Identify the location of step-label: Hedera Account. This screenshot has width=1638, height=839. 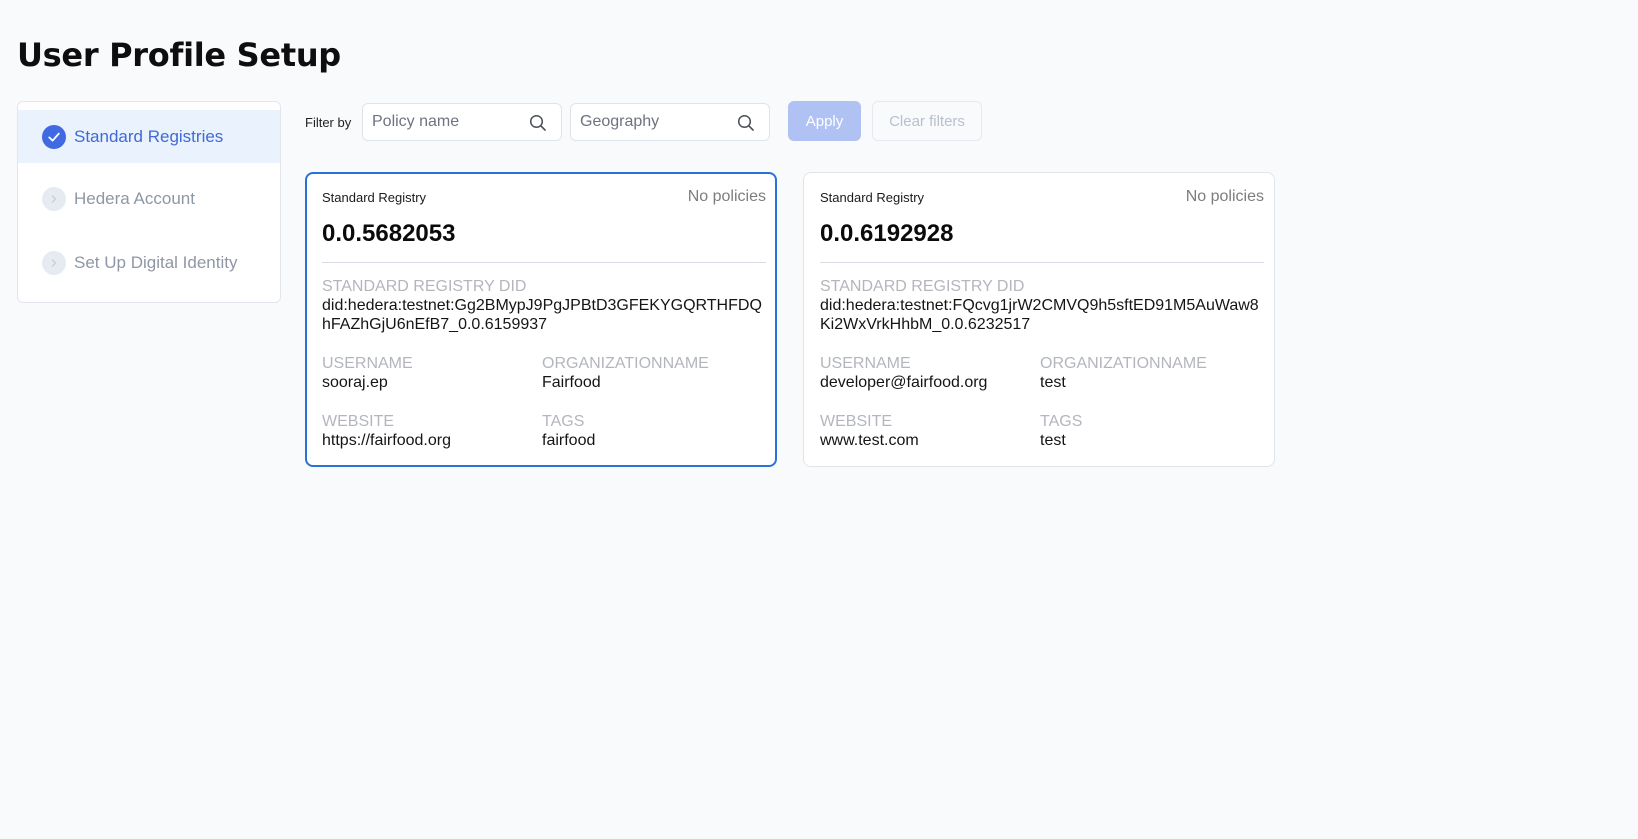
(134, 198).